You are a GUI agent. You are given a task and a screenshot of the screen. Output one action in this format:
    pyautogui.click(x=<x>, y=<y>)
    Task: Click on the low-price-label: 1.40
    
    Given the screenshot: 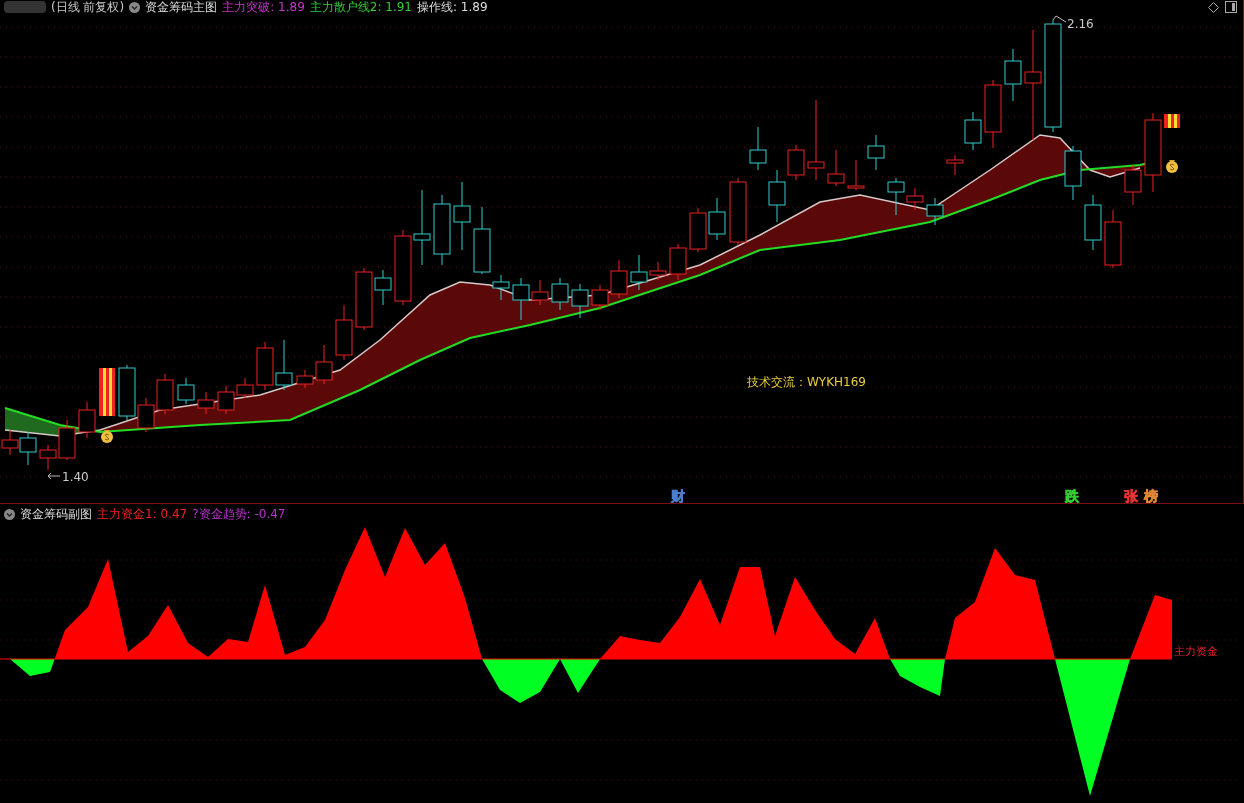 What is the action you would take?
    pyautogui.click(x=75, y=477)
    